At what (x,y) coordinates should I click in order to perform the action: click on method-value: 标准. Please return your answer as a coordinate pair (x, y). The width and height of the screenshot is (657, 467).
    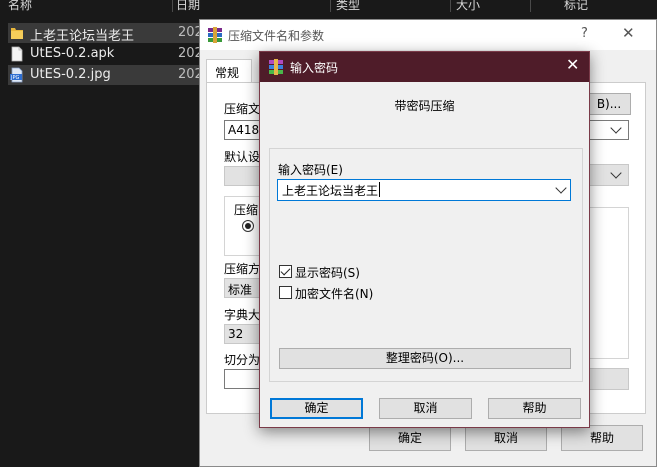
    Looking at the image, I should click on (240, 290).